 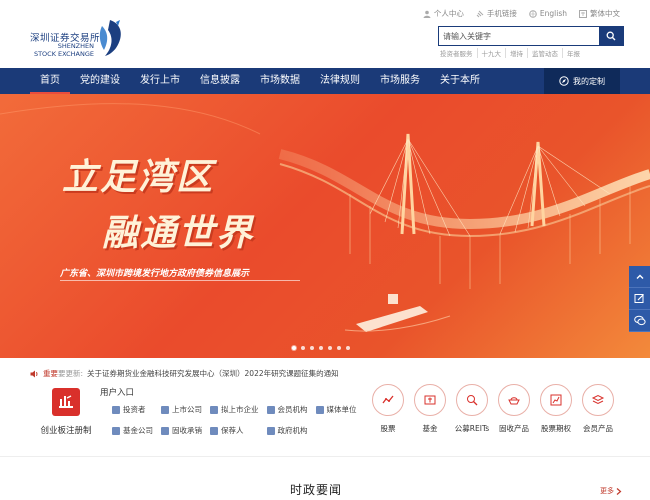 I want to click on personal-center-label: 个人中心, so click(x=448, y=13).